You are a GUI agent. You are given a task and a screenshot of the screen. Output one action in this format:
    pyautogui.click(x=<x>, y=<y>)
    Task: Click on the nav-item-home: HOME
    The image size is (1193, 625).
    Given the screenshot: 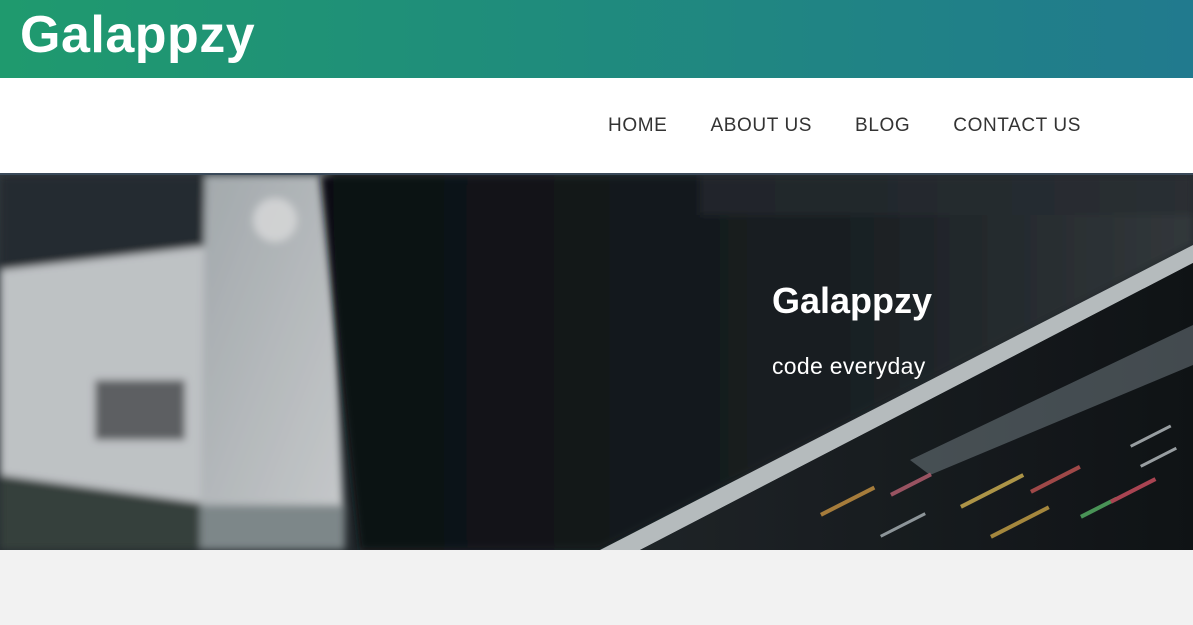 What is the action you would take?
    pyautogui.click(x=637, y=126)
    